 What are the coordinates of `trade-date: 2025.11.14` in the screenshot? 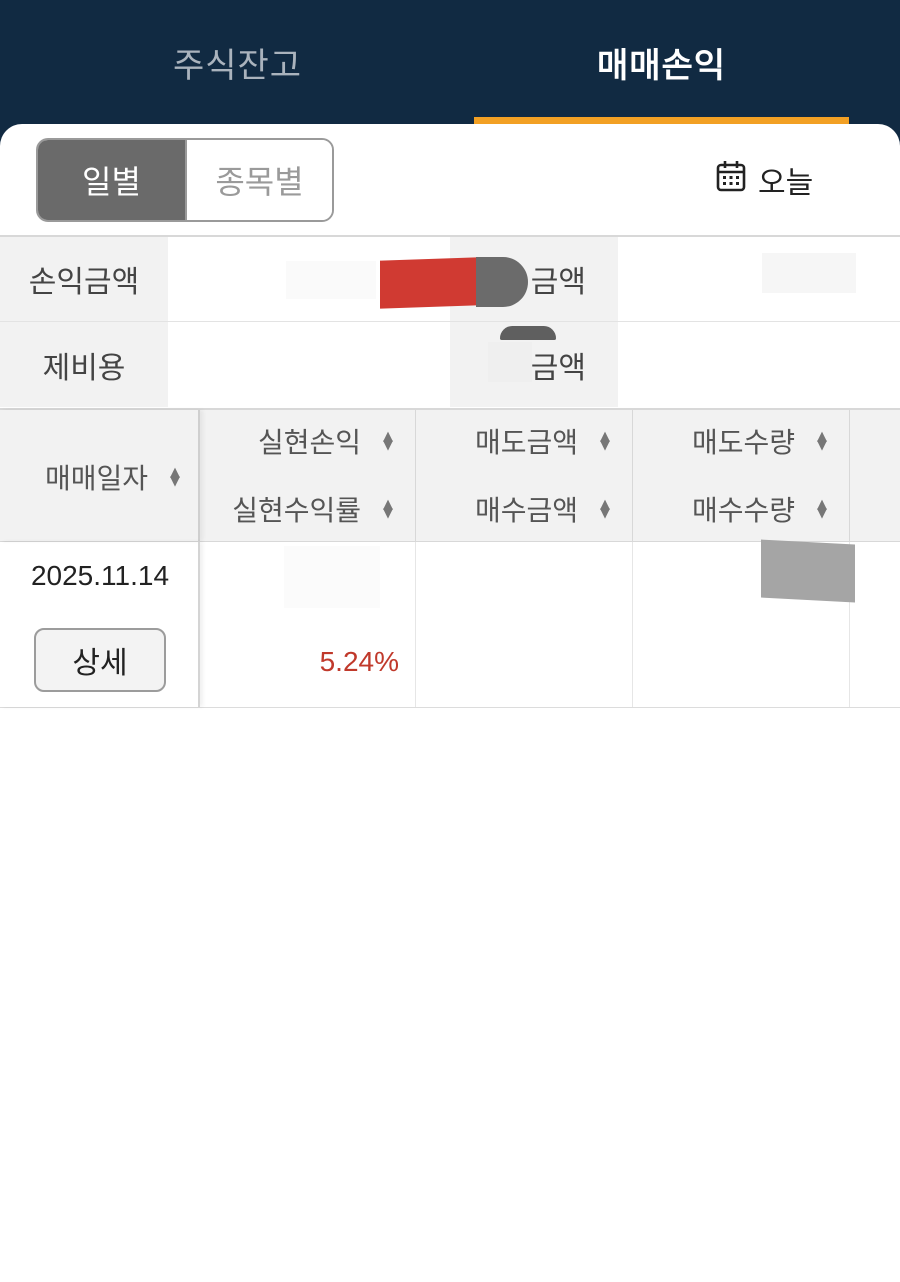 It's located at (100, 575).